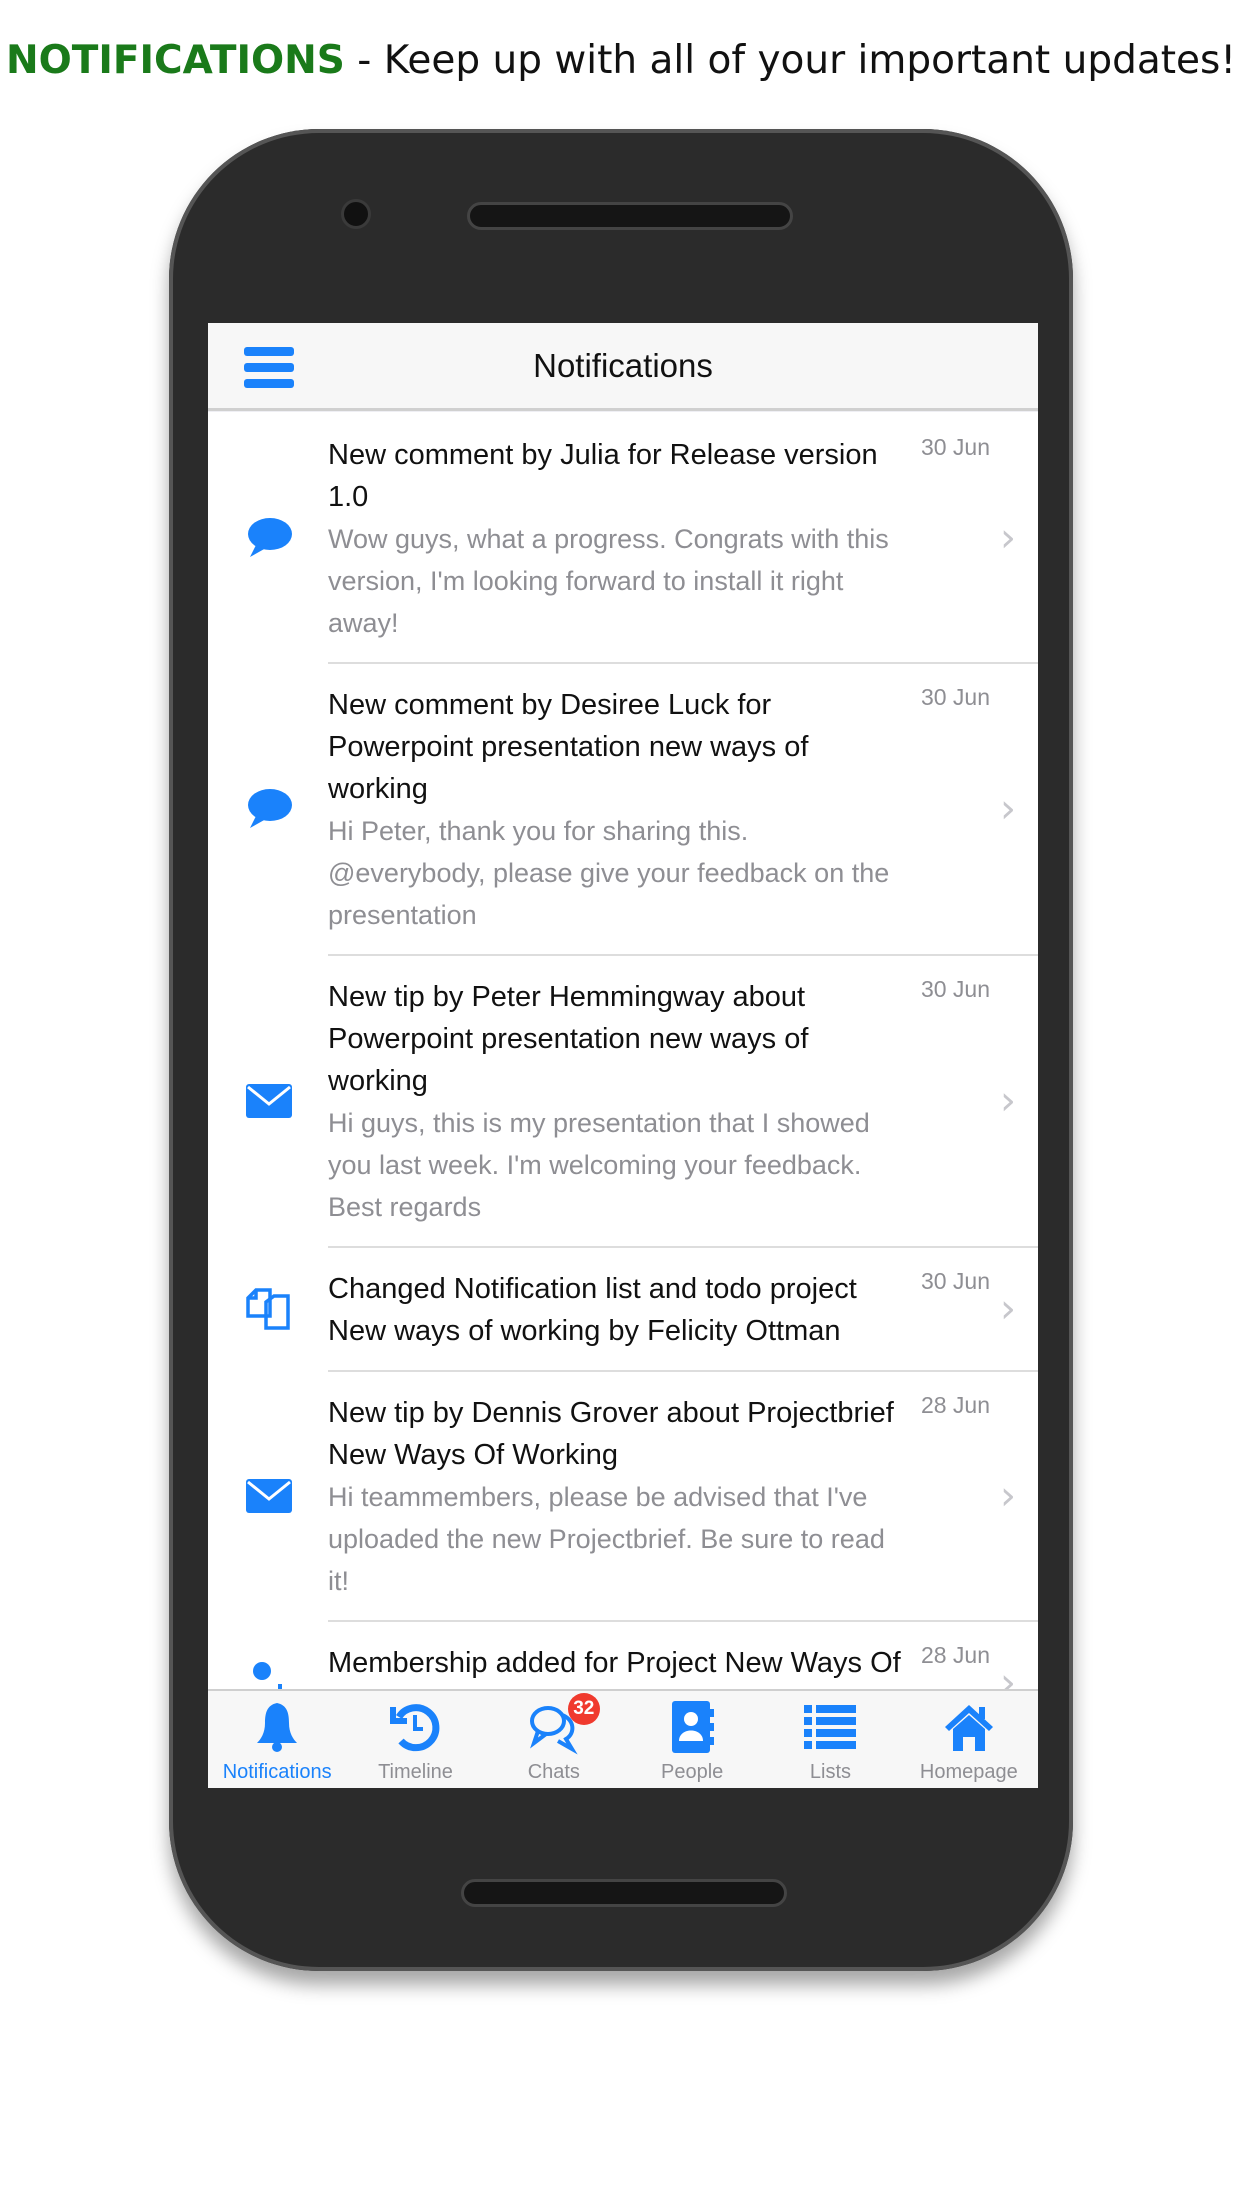  Describe the element at coordinates (277, 1772) in the screenshot. I see `tab-label: Notifications` at that location.